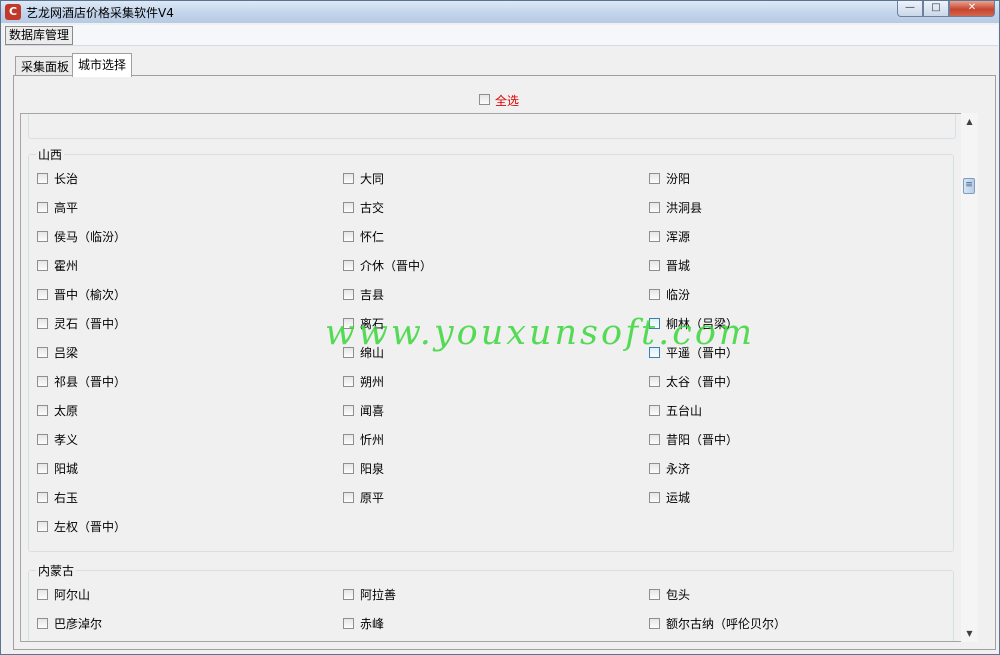 Image resolution: width=1000 pixels, height=655 pixels. Describe the element at coordinates (396, 266) in the screenshot. I see `city-label: 介休（晋中）` at that location.